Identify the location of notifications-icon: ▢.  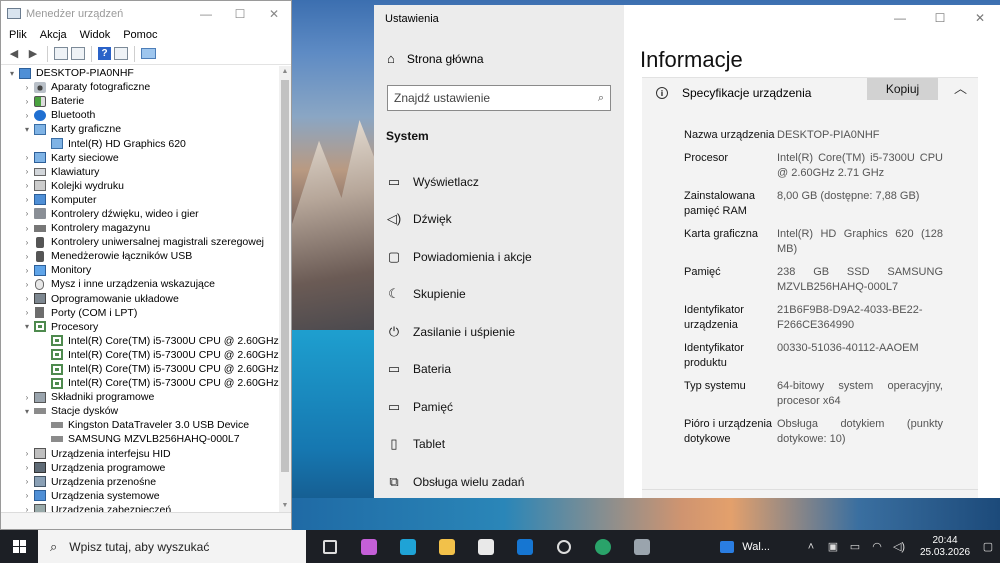
(988, 546).